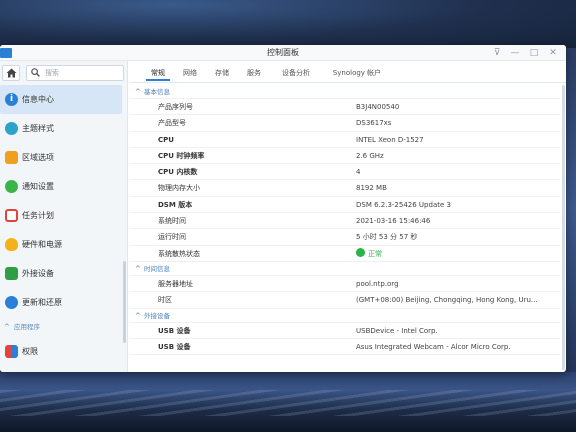 Image resolution: width=576 pixels, height=432 pixels. Describe the element at coordinates (35, 72) in the screenshot. I see `search-icon` at that location.